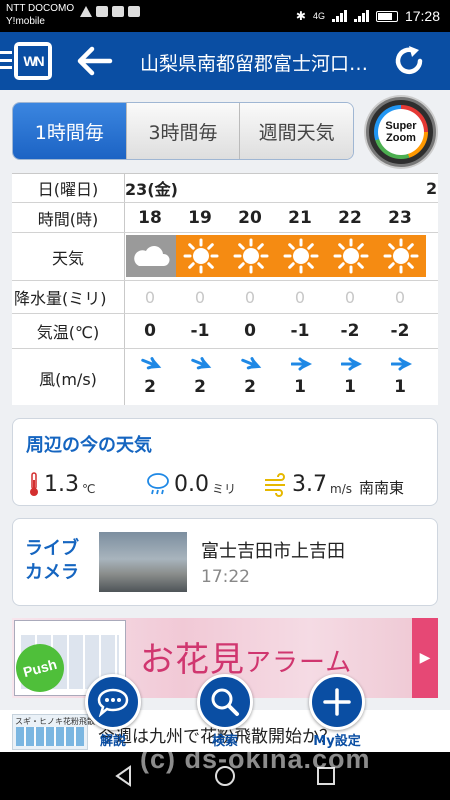  What do you see at coordinates (300, 217) in the screenshot?
I see `hour-cell: 21` at bounding box center [300, 217].